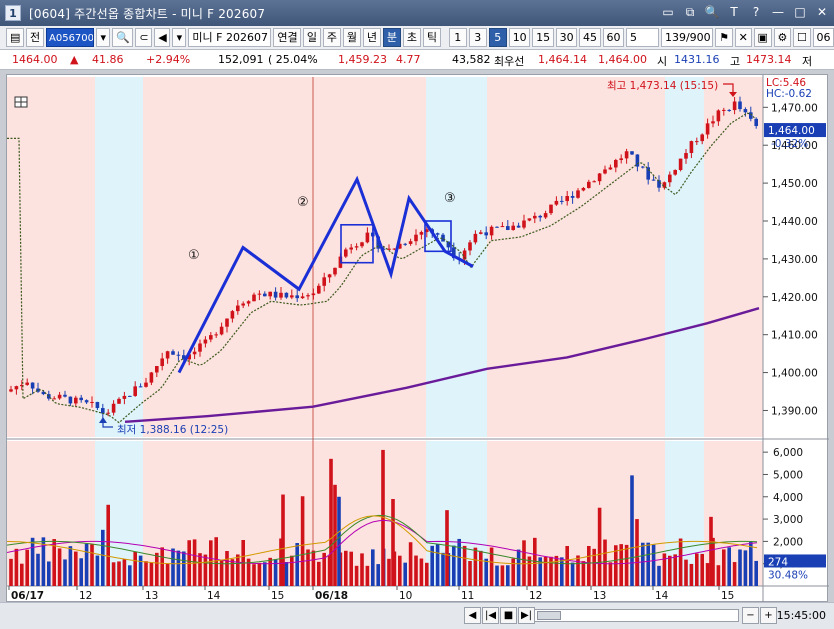 This screenshot has width=834, height=629. I want to click on right-date-field: 06, so click(823, 37).